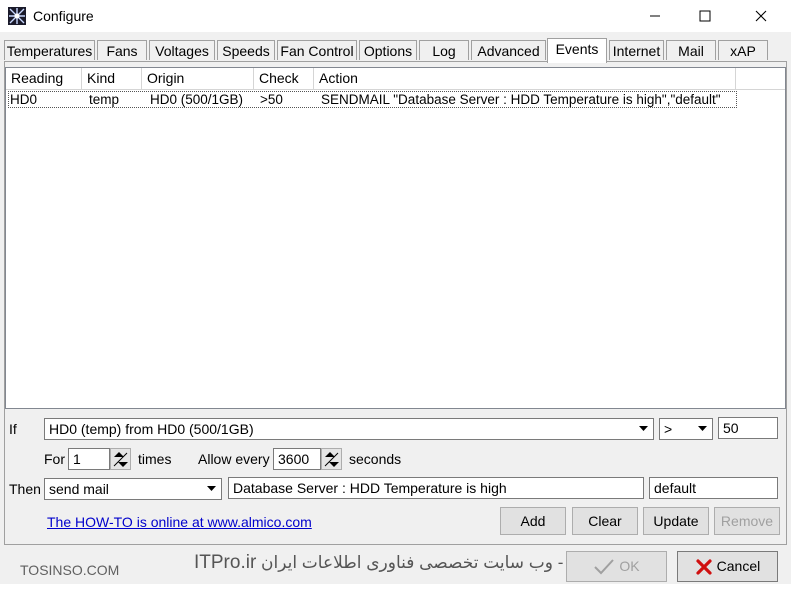 The image size is (791, 591). I want to click on cell-check: >50, so click(271, 99).